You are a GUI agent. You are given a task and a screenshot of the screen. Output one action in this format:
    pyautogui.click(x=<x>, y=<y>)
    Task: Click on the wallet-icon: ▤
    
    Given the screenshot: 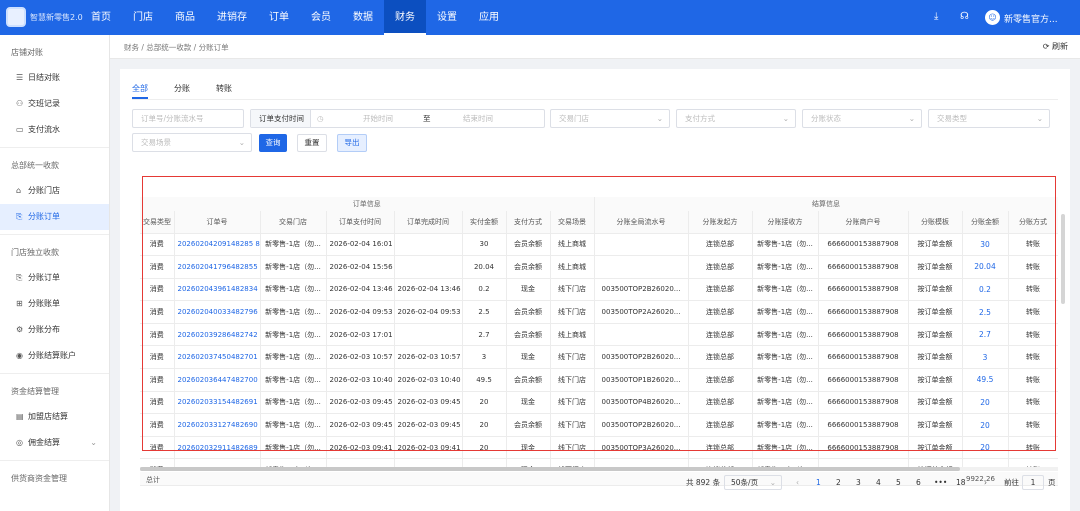 What is the action you would take?
    pyautogui.click(x=20, y=416)
    